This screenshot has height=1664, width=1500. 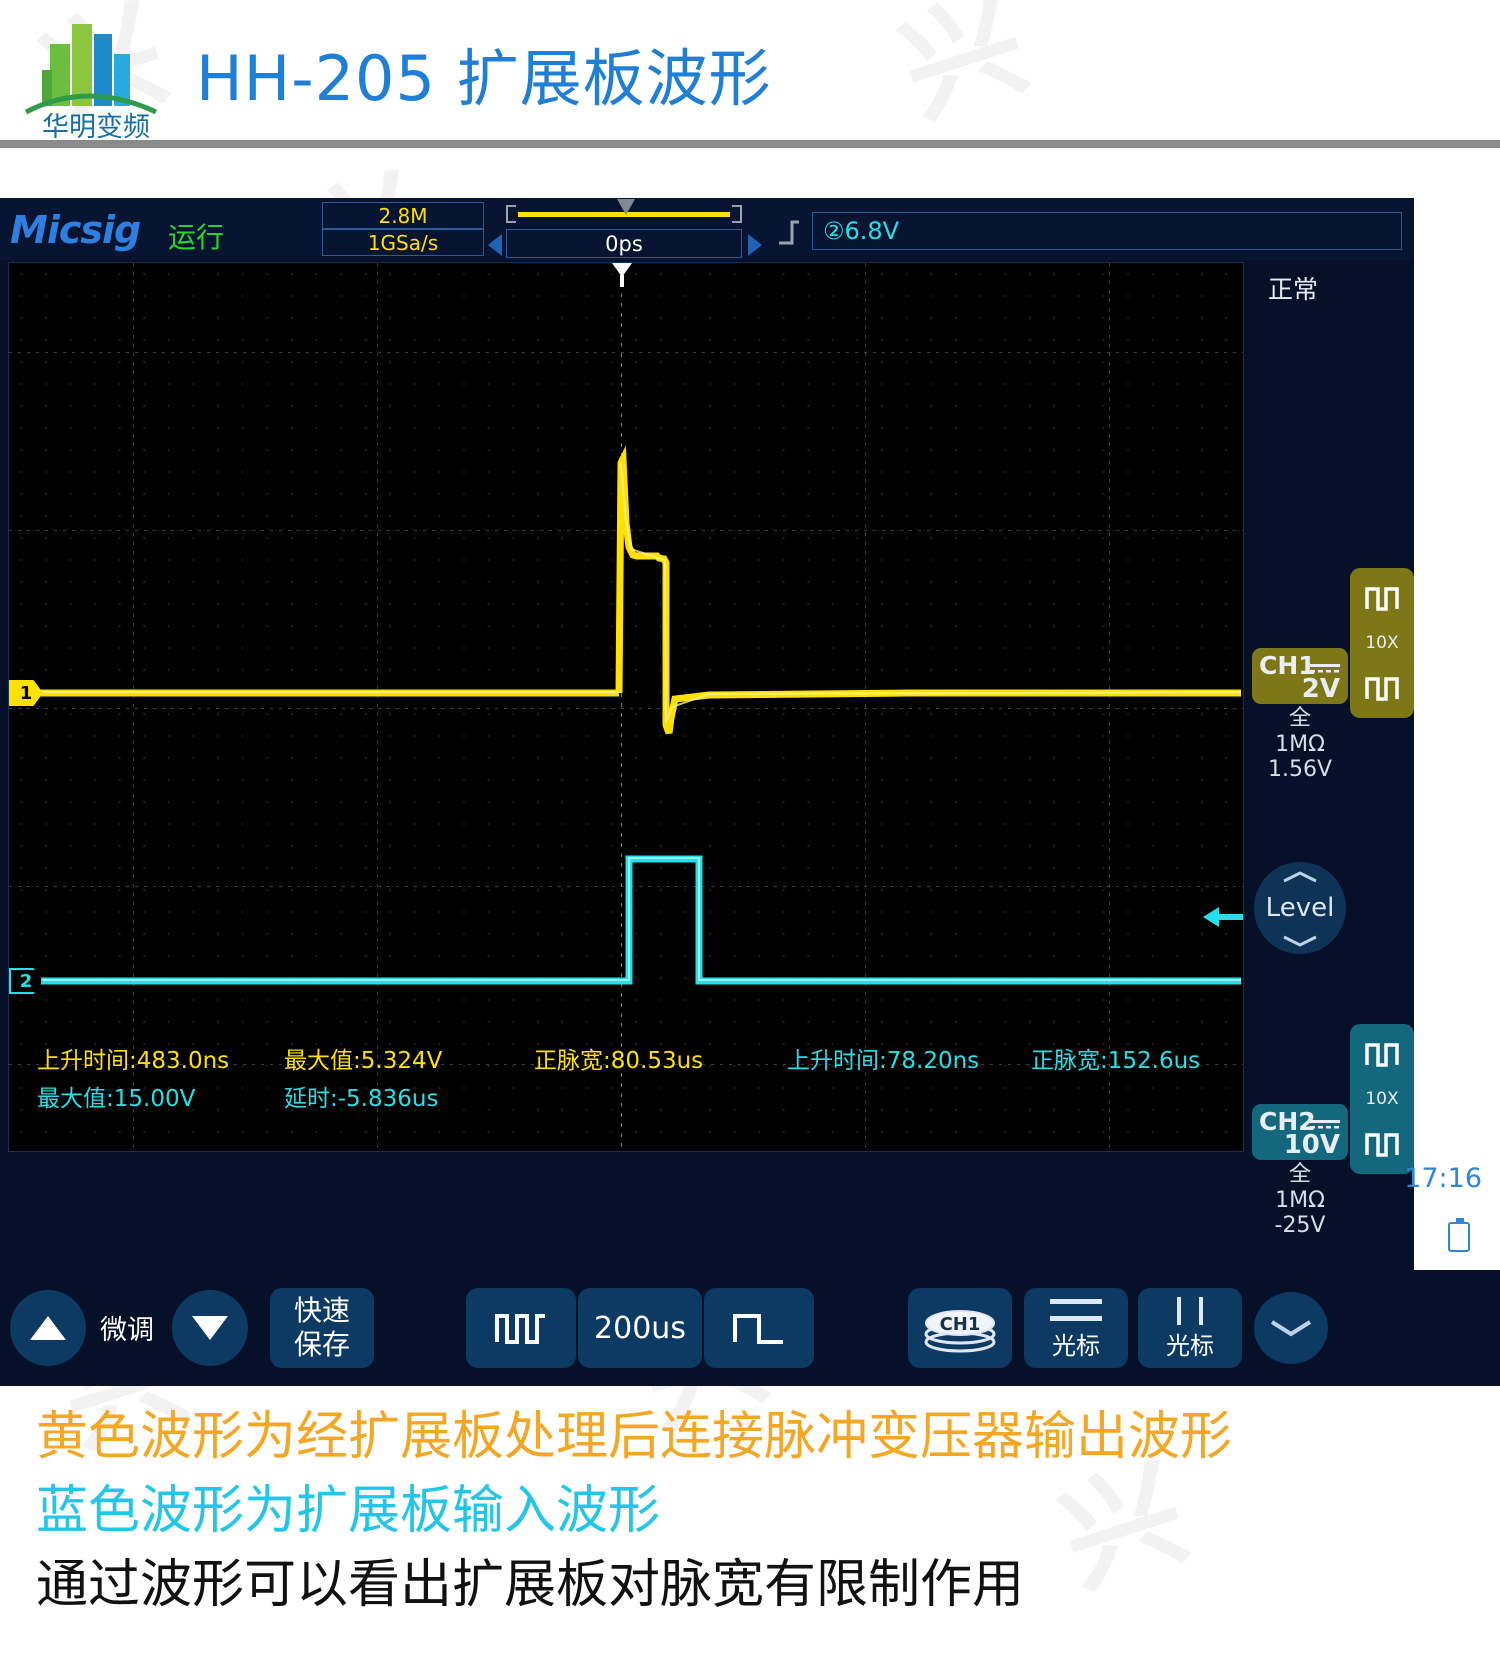 What do you see at coordinates (1300, 1225) in the screenshot?
I see `ch2-offset: -25V` at bounding box center [1300, 1225].